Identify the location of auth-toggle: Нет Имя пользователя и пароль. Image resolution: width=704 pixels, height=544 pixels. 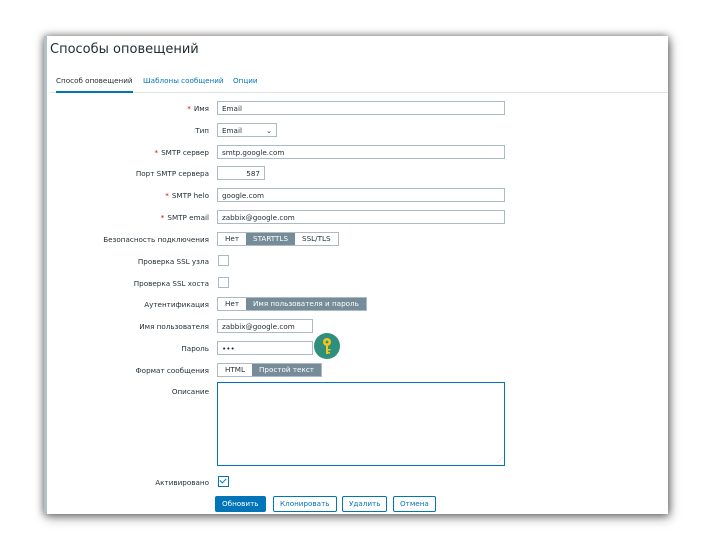
(292, 304).